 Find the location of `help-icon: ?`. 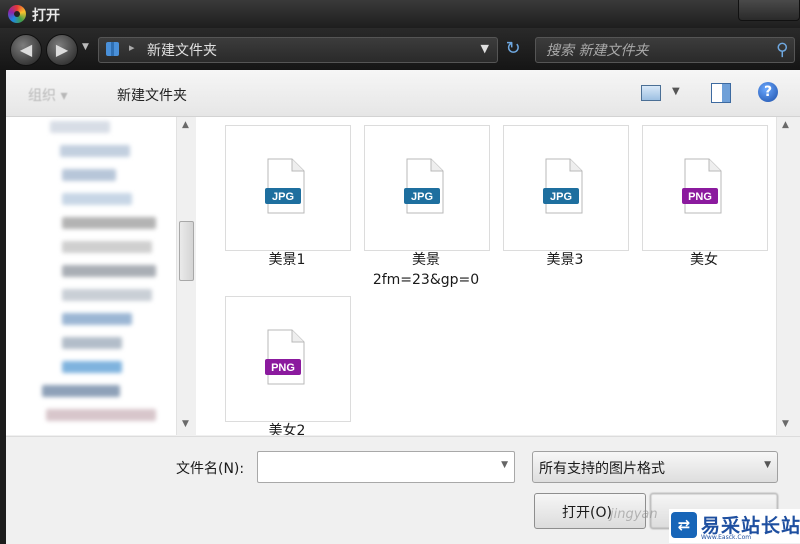

help-icon: ? is located at coordinates (768, 92).